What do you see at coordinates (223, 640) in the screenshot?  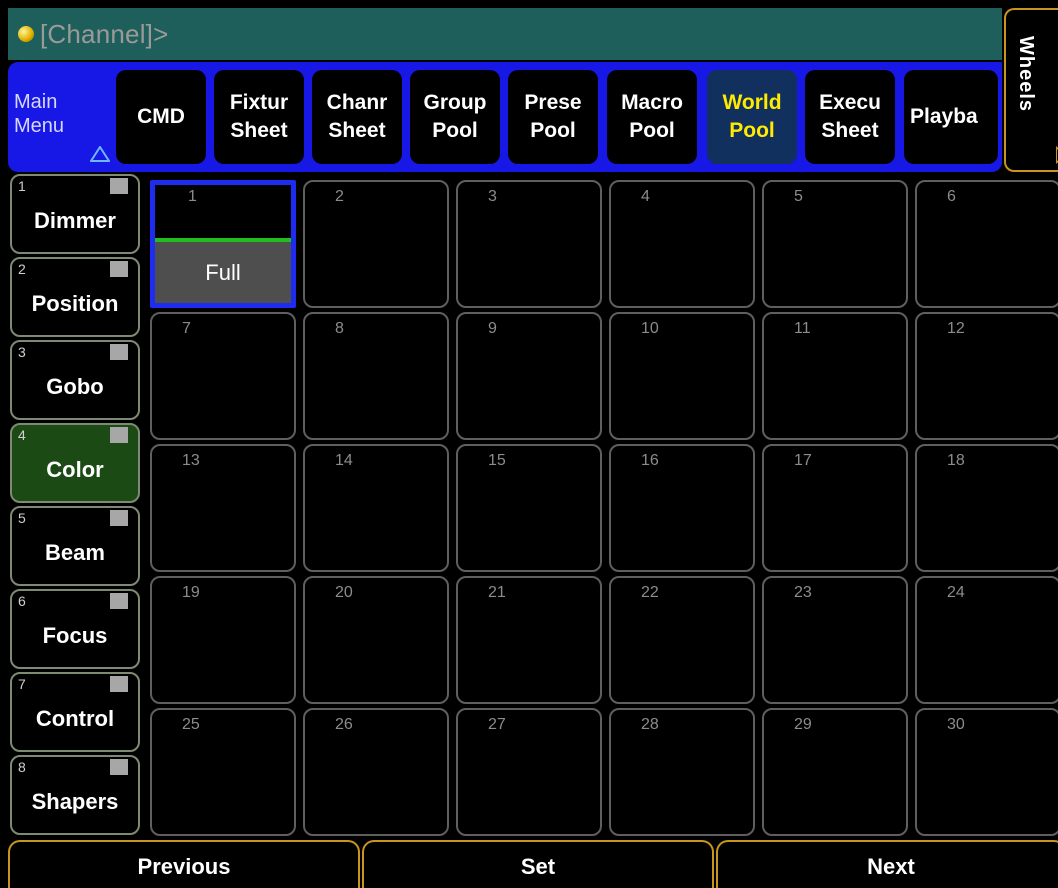 I see `pool-cell-19: 19` at bounding box center [223, 640].